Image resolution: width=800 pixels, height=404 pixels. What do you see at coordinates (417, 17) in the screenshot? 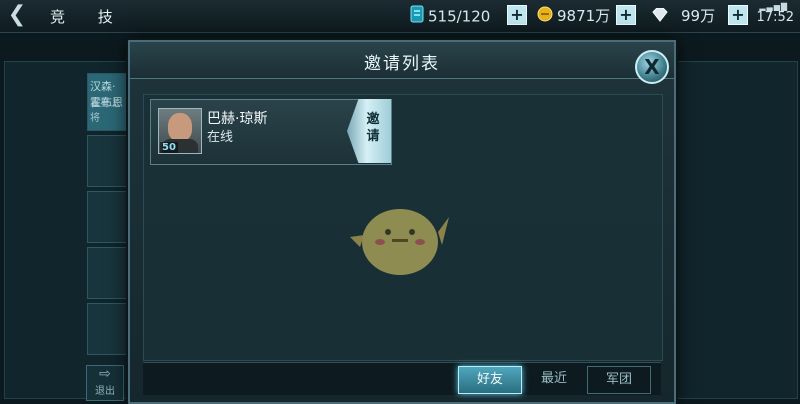
I see `energy-icon` at bounding box center [417, 17].